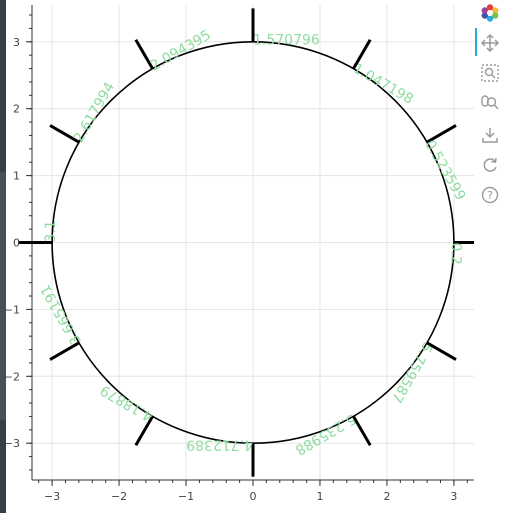 The width and height of the screenshot is (507, 513). Describe the element at coordinates (453, 496) in the screenshot. I see `x-tick-label: 3` at that location.